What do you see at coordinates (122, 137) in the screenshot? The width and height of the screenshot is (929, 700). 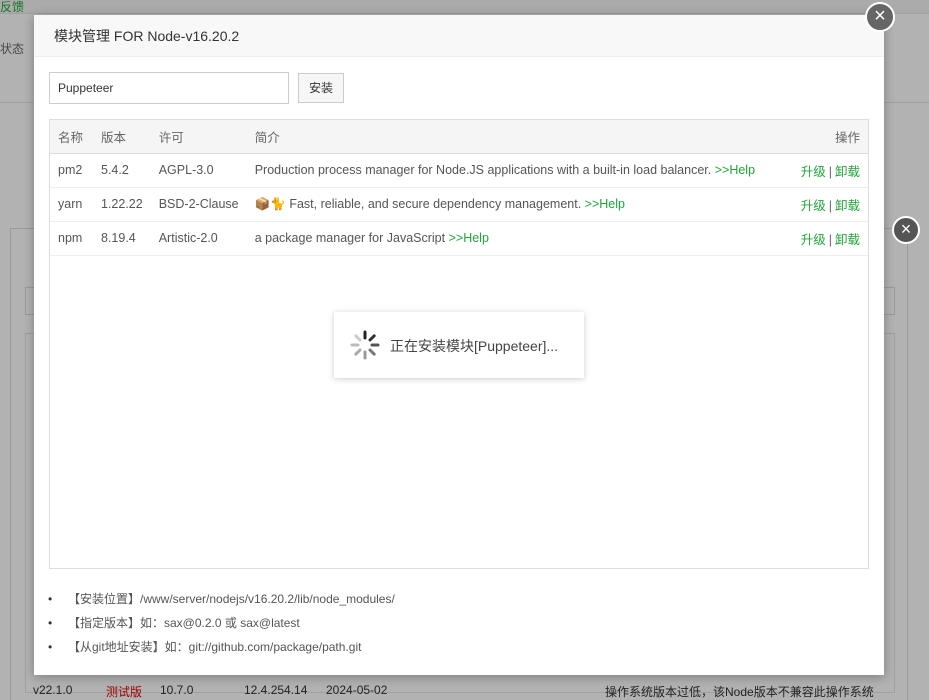 I see `column-header-version: 版本` at bounding box center [122, 137].